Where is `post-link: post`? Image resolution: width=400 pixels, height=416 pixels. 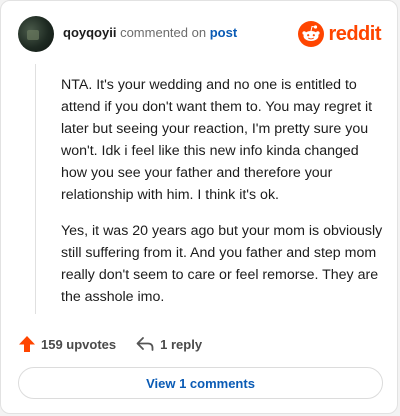
post-link: post is located at coordinates (223, 32).